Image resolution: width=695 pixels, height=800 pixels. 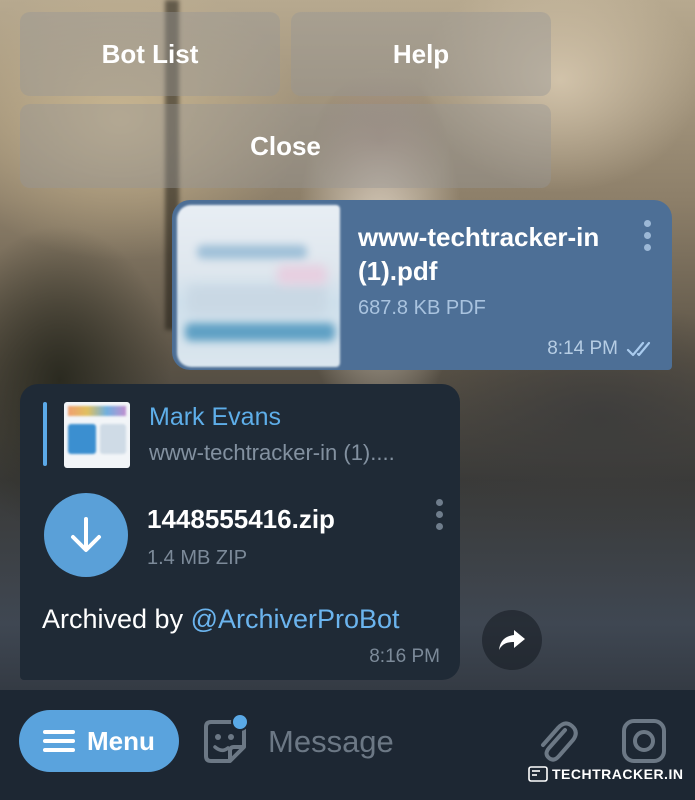 What do you see at coordinates (197, 558) in the screenshot?
I see `zip-file-meta: 1.4 MB ZIP` at bounding box center [197, 558].